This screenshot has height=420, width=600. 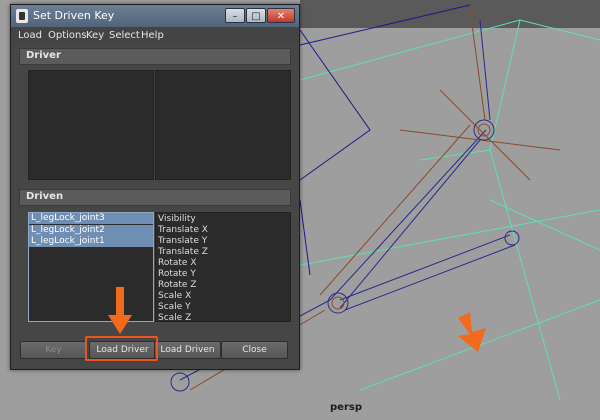 What do you see at coordinates (155, 56) in the screenshot?
I see `driver-section-header: Driver` at bounding box center [155, 56].